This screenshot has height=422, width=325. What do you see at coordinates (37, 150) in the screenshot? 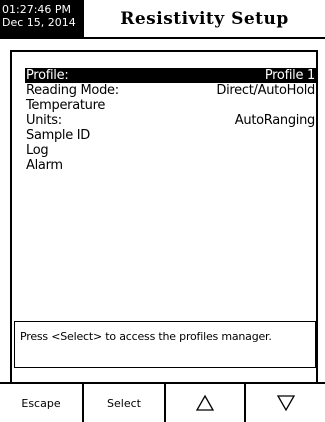
I see `menu-item-label: Log` at bounding box center [37, 150].